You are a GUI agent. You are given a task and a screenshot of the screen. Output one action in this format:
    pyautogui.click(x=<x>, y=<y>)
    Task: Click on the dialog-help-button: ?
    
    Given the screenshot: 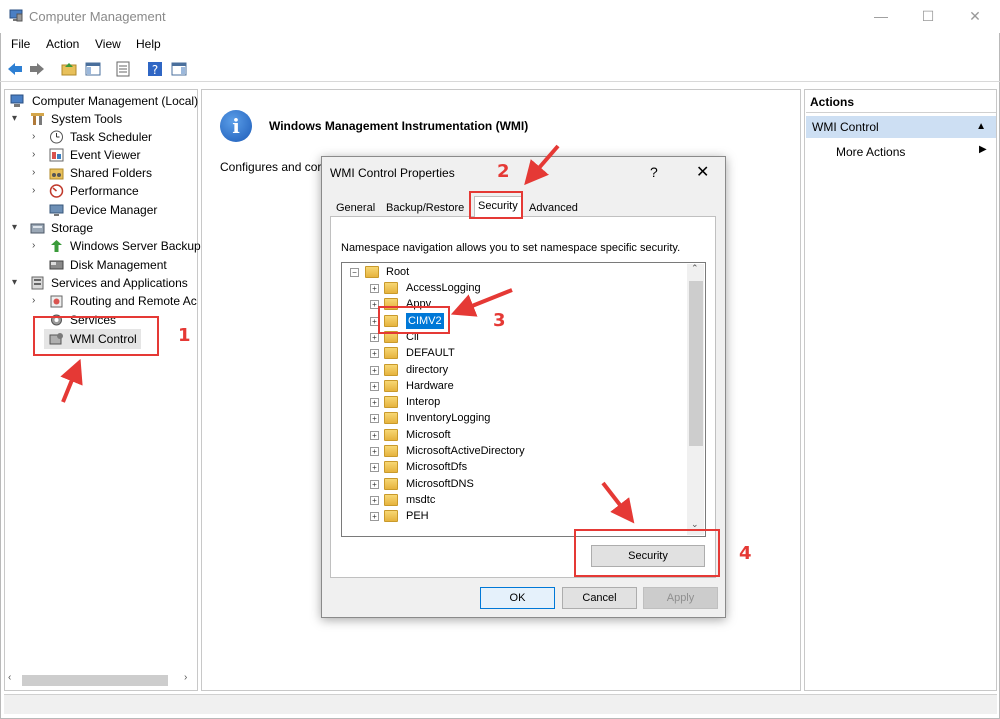 What is the action you would take?
    pyautogui.click(x=654, y=172)
    